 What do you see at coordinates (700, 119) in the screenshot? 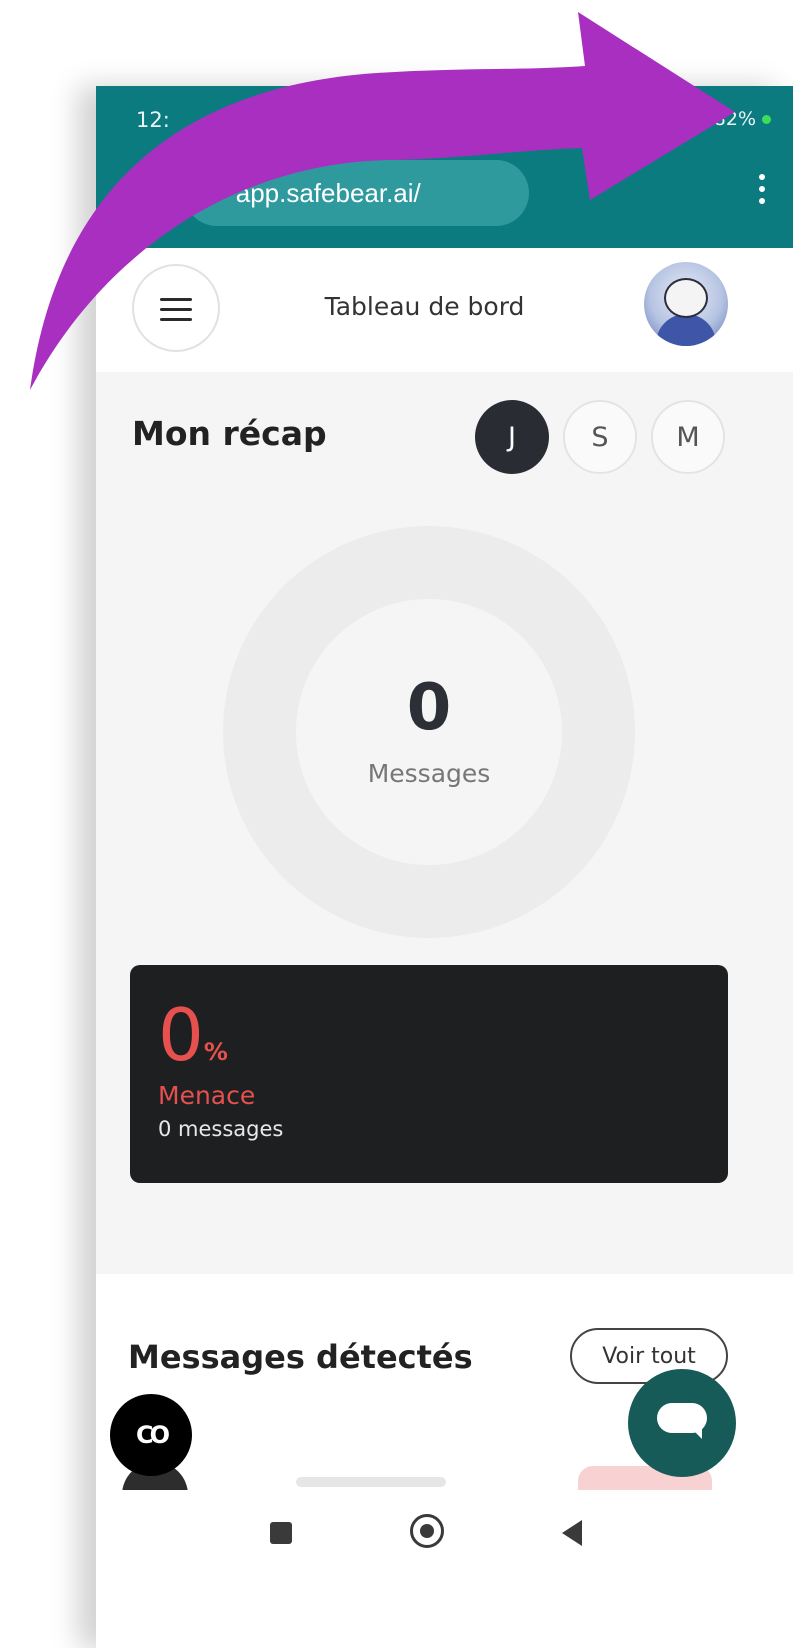
I see `battery-icon` at bounding box center [700, 119].